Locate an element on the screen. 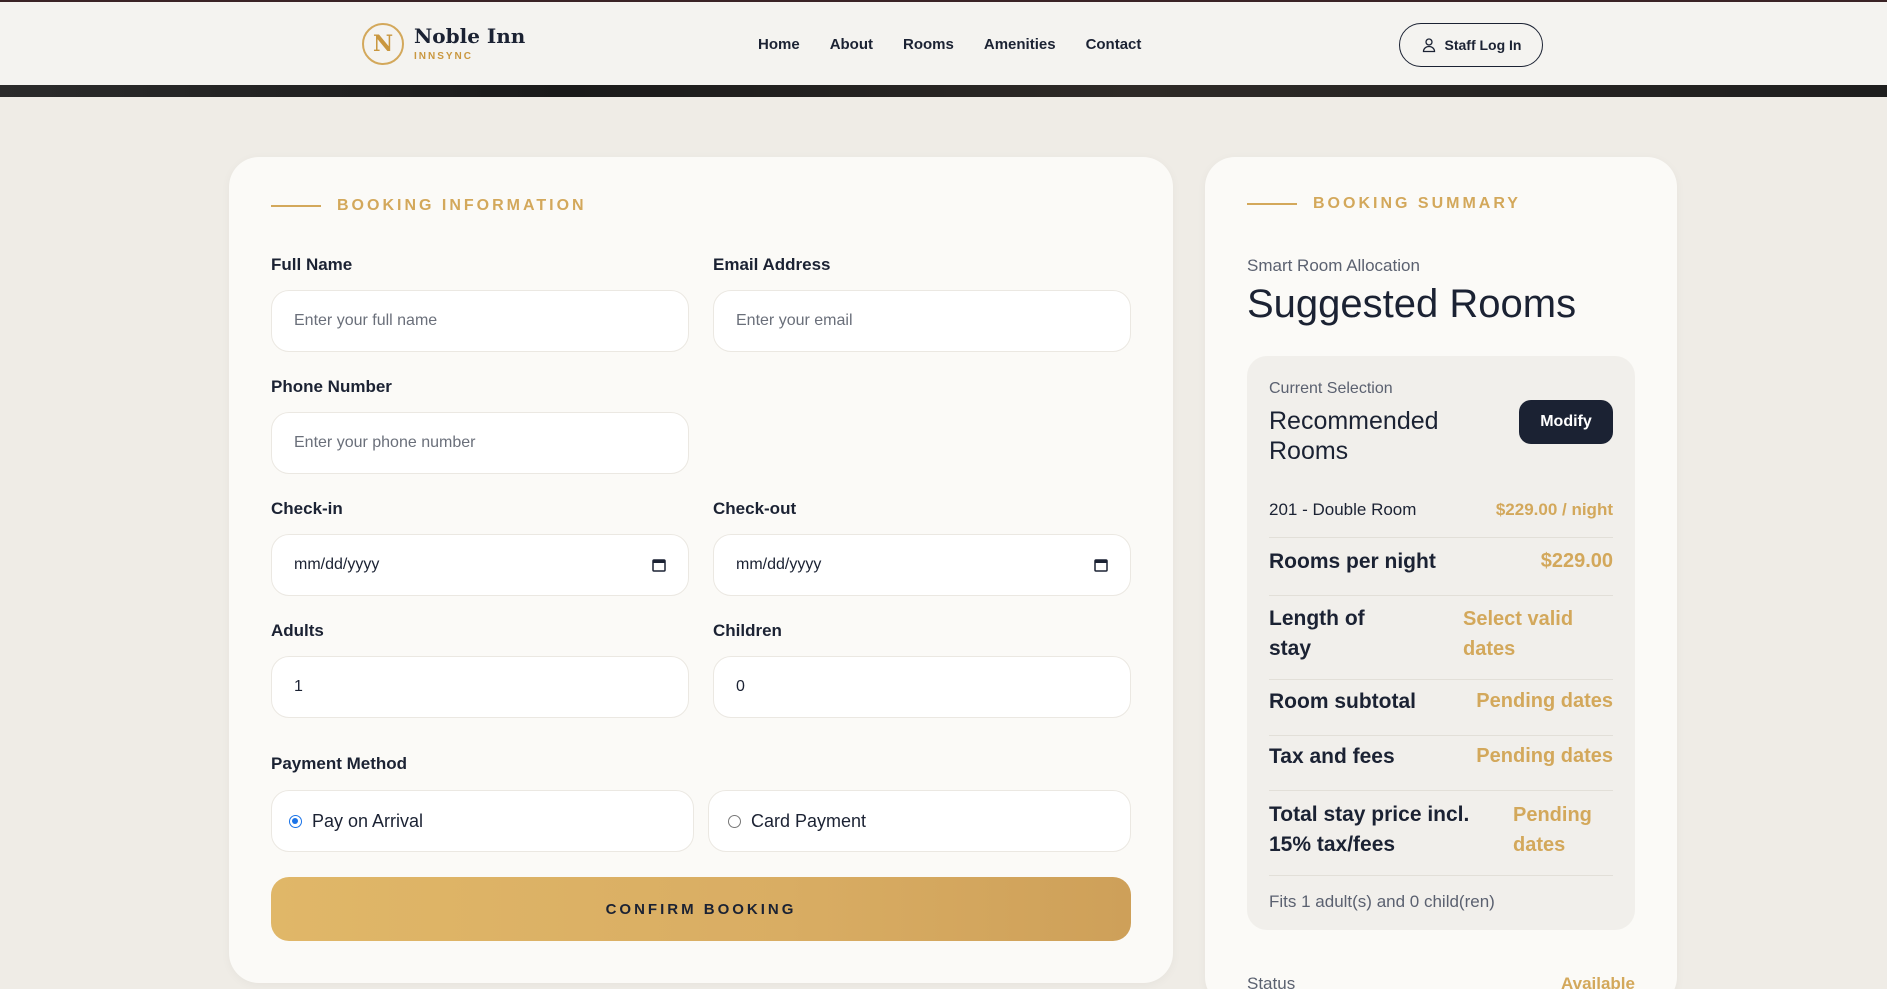  nav-amenities: Amenities is located at coordinates (1020, 44).